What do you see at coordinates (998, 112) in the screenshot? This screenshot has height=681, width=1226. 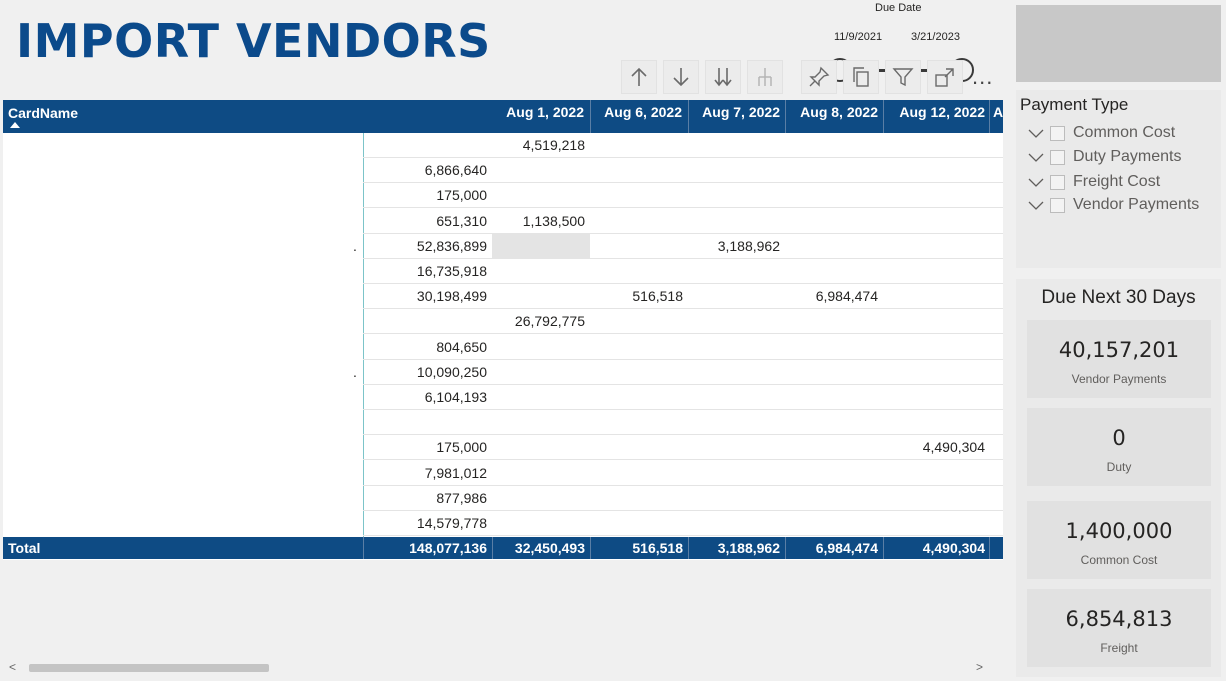 I see `column-header-date: A` at bounding box center [998, 112].